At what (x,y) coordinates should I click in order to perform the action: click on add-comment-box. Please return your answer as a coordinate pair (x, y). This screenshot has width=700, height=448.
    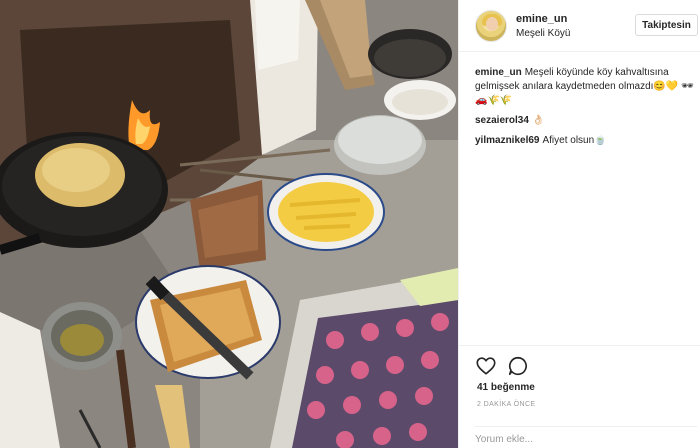
    Looking at the image, I should click on (586, 436).